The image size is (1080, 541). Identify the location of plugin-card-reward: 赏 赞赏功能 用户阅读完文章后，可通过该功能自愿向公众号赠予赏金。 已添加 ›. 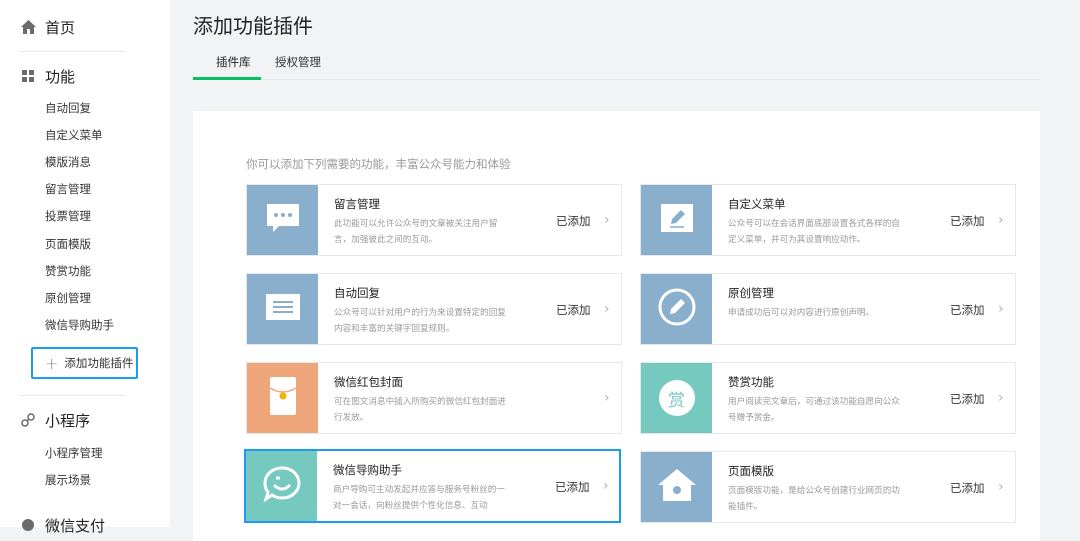
(828, 398).